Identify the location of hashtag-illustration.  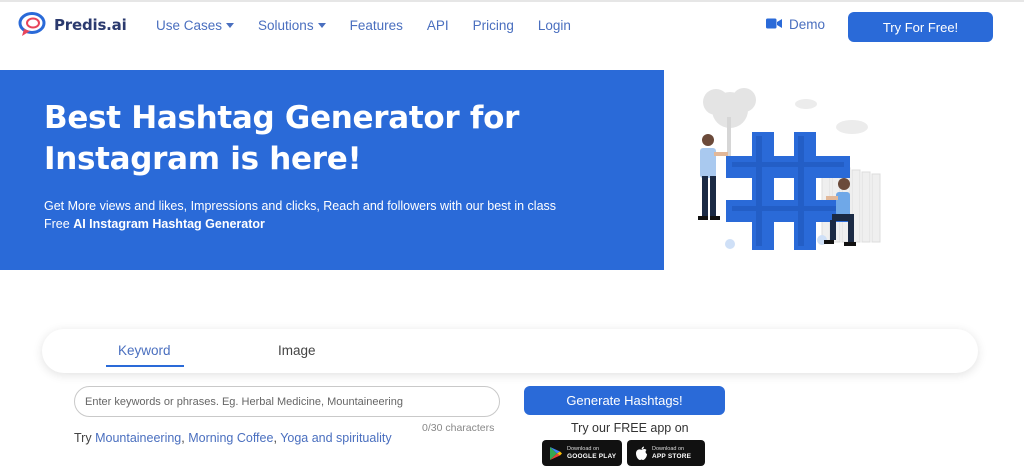
(782, 167).